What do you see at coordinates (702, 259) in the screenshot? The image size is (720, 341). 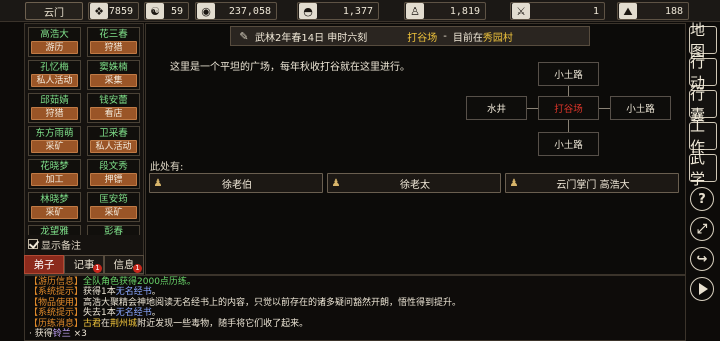 I see `exit-icon: ↪` at bounding box center [702, 259].